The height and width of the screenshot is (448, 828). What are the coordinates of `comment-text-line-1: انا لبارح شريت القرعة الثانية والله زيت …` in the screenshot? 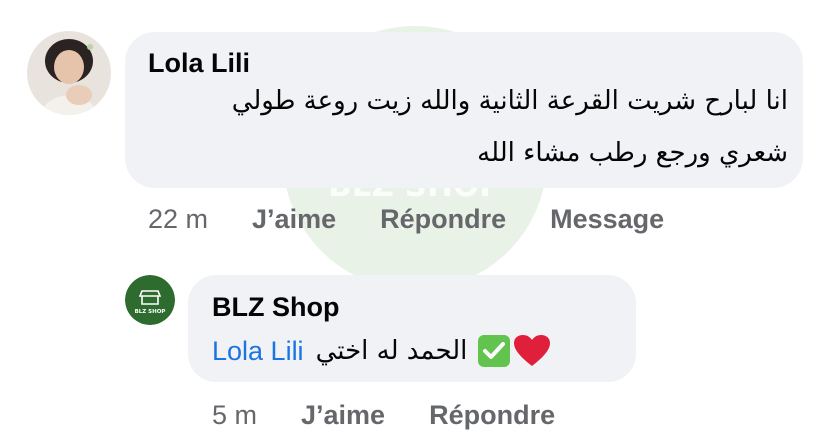 It's located at (509, 101).